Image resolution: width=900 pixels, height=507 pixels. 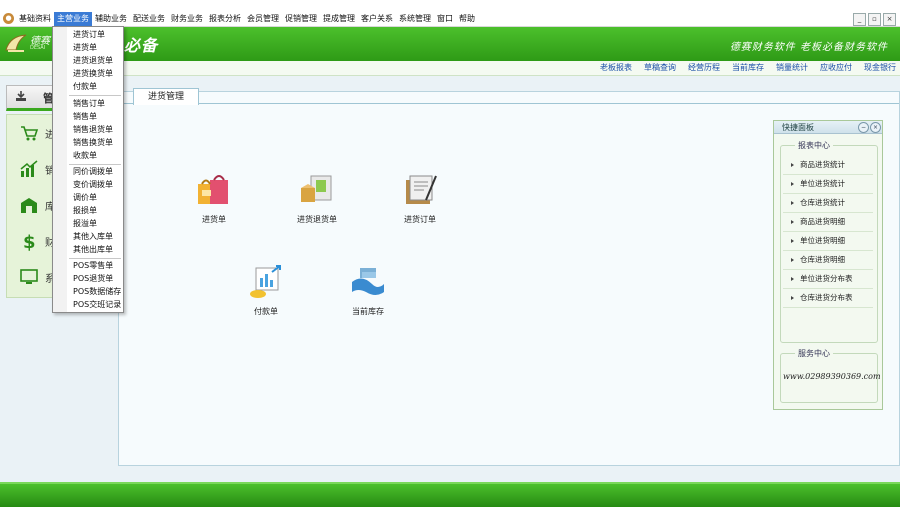 What do you see at coordinates (225, 19) in the screenshot?
I see `menu-reports: 报表分析` at bounding box center [225, 19].